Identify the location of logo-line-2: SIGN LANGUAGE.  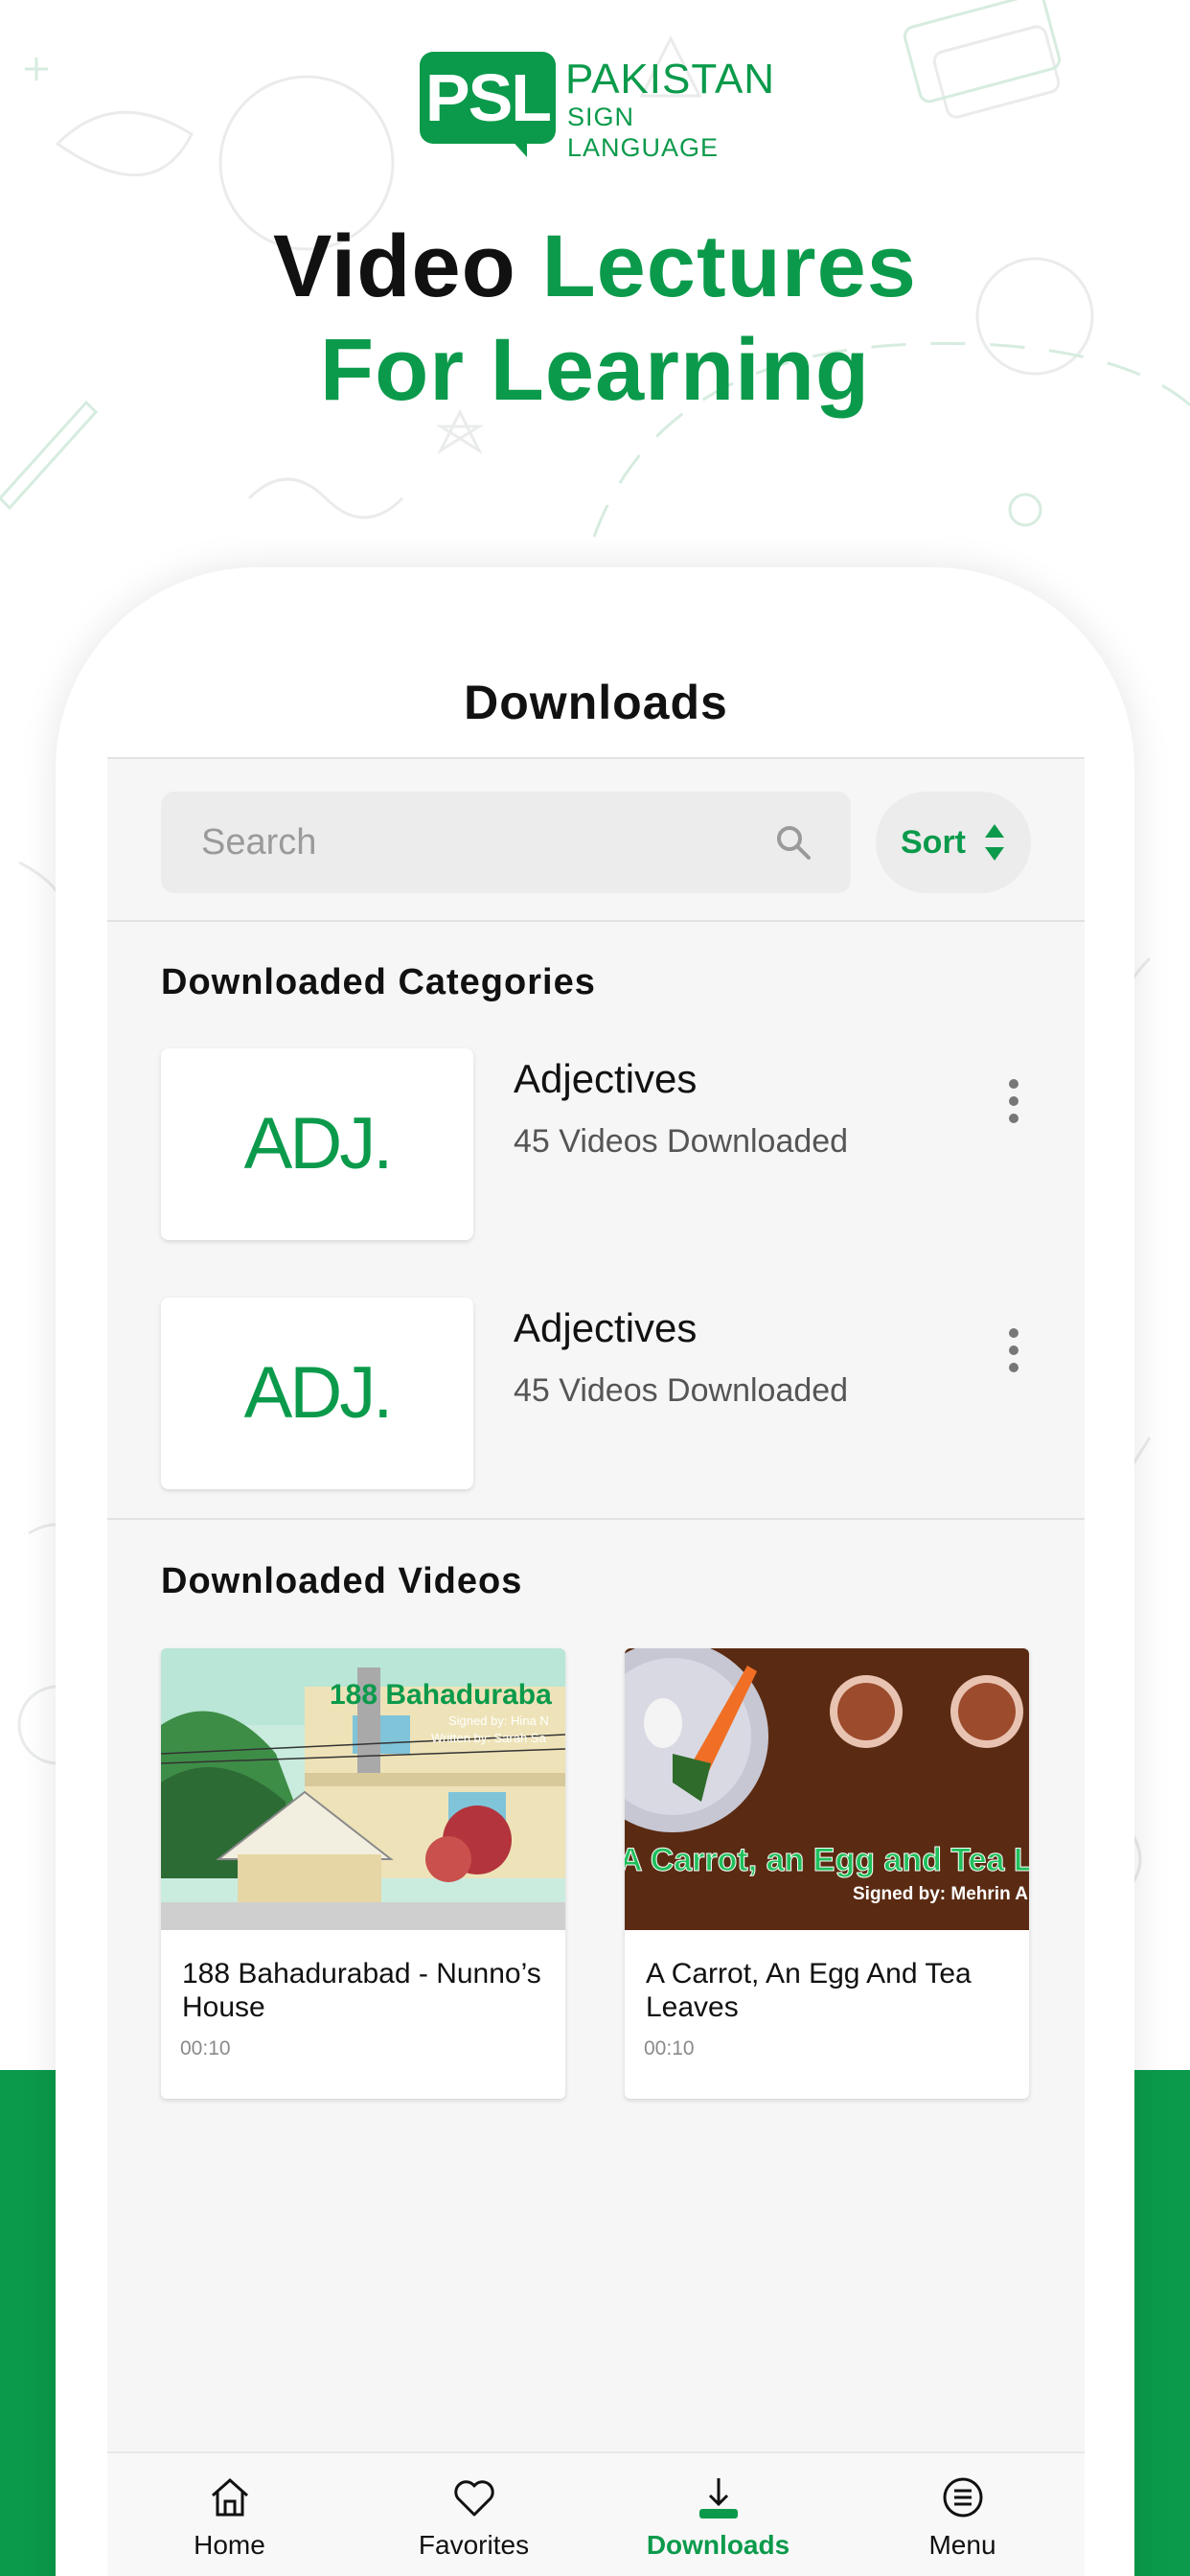
(643, 132).